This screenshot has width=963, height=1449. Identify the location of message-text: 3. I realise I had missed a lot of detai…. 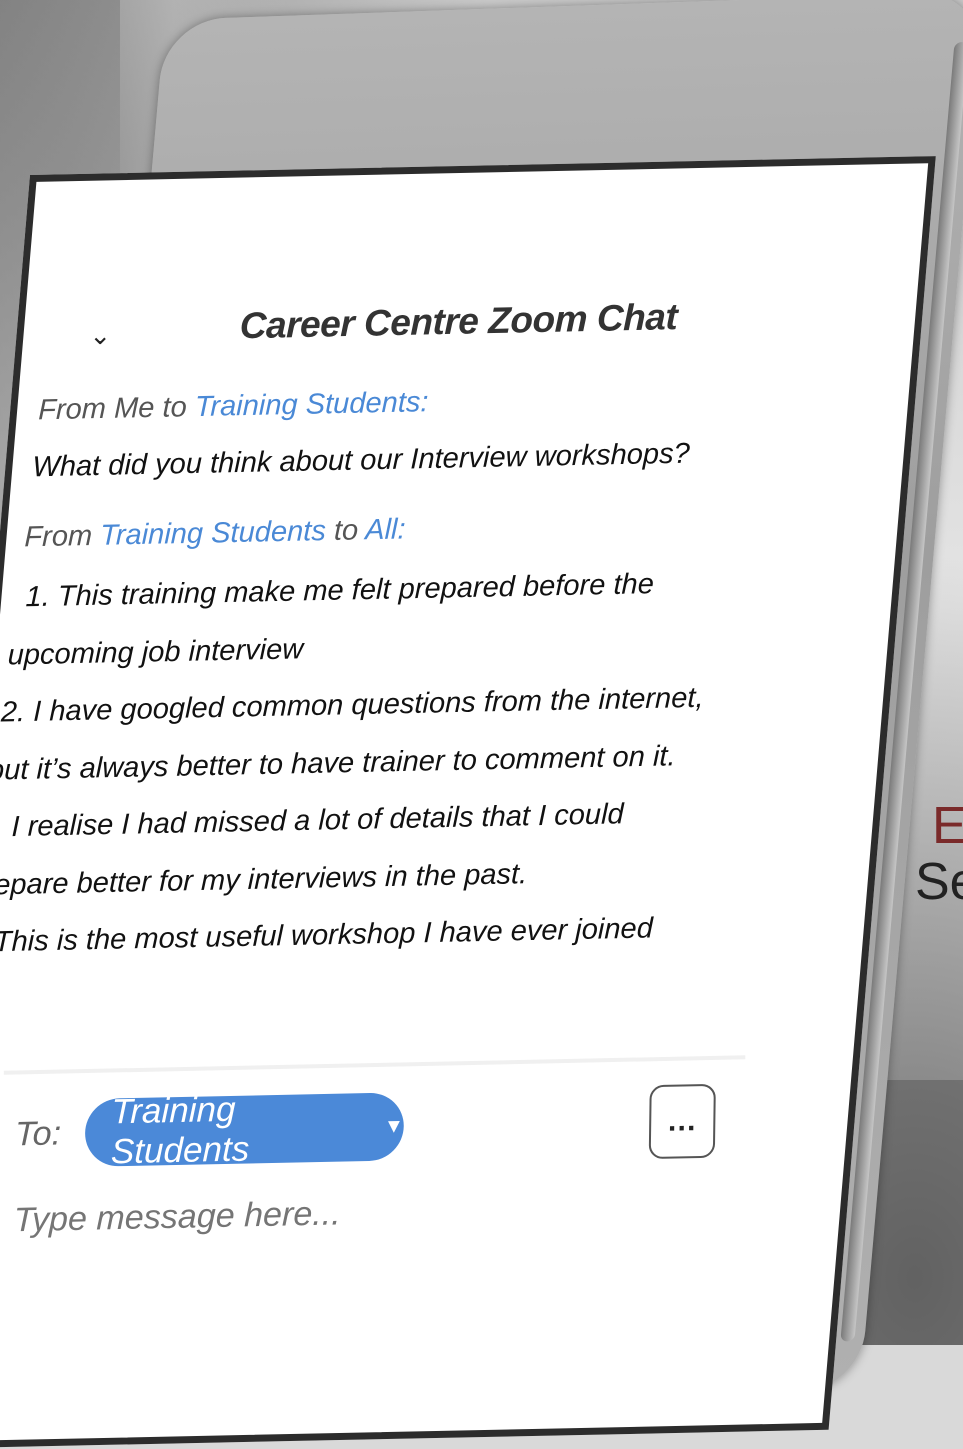
(312, 821).